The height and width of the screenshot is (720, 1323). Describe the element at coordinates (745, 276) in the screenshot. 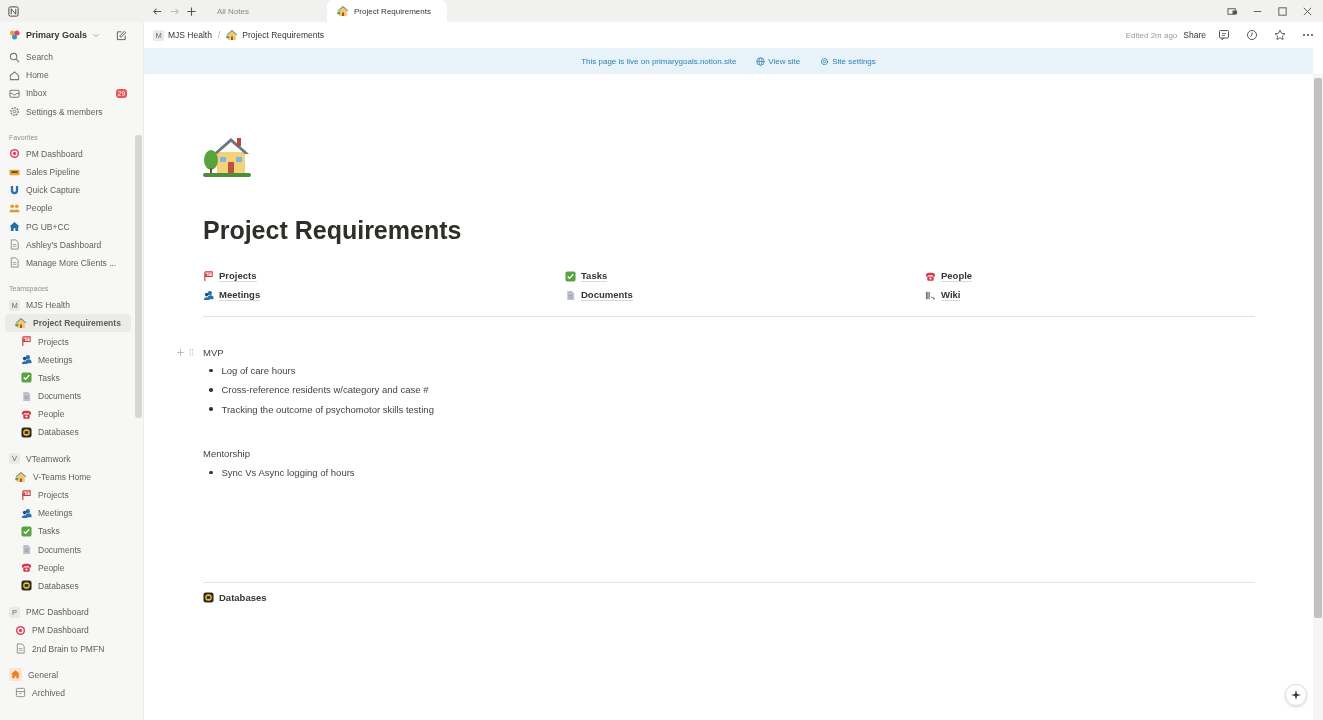

I see `page-link: Tasks` at that location.